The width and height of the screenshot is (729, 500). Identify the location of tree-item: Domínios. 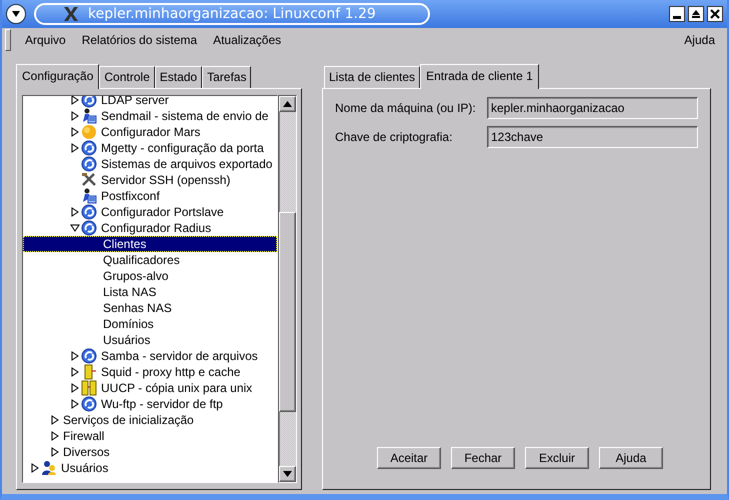
(150, 324).